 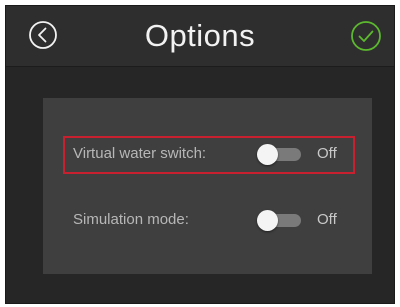 I want to click on setting-label: Simulation mode:, so click(x=131, y=219).